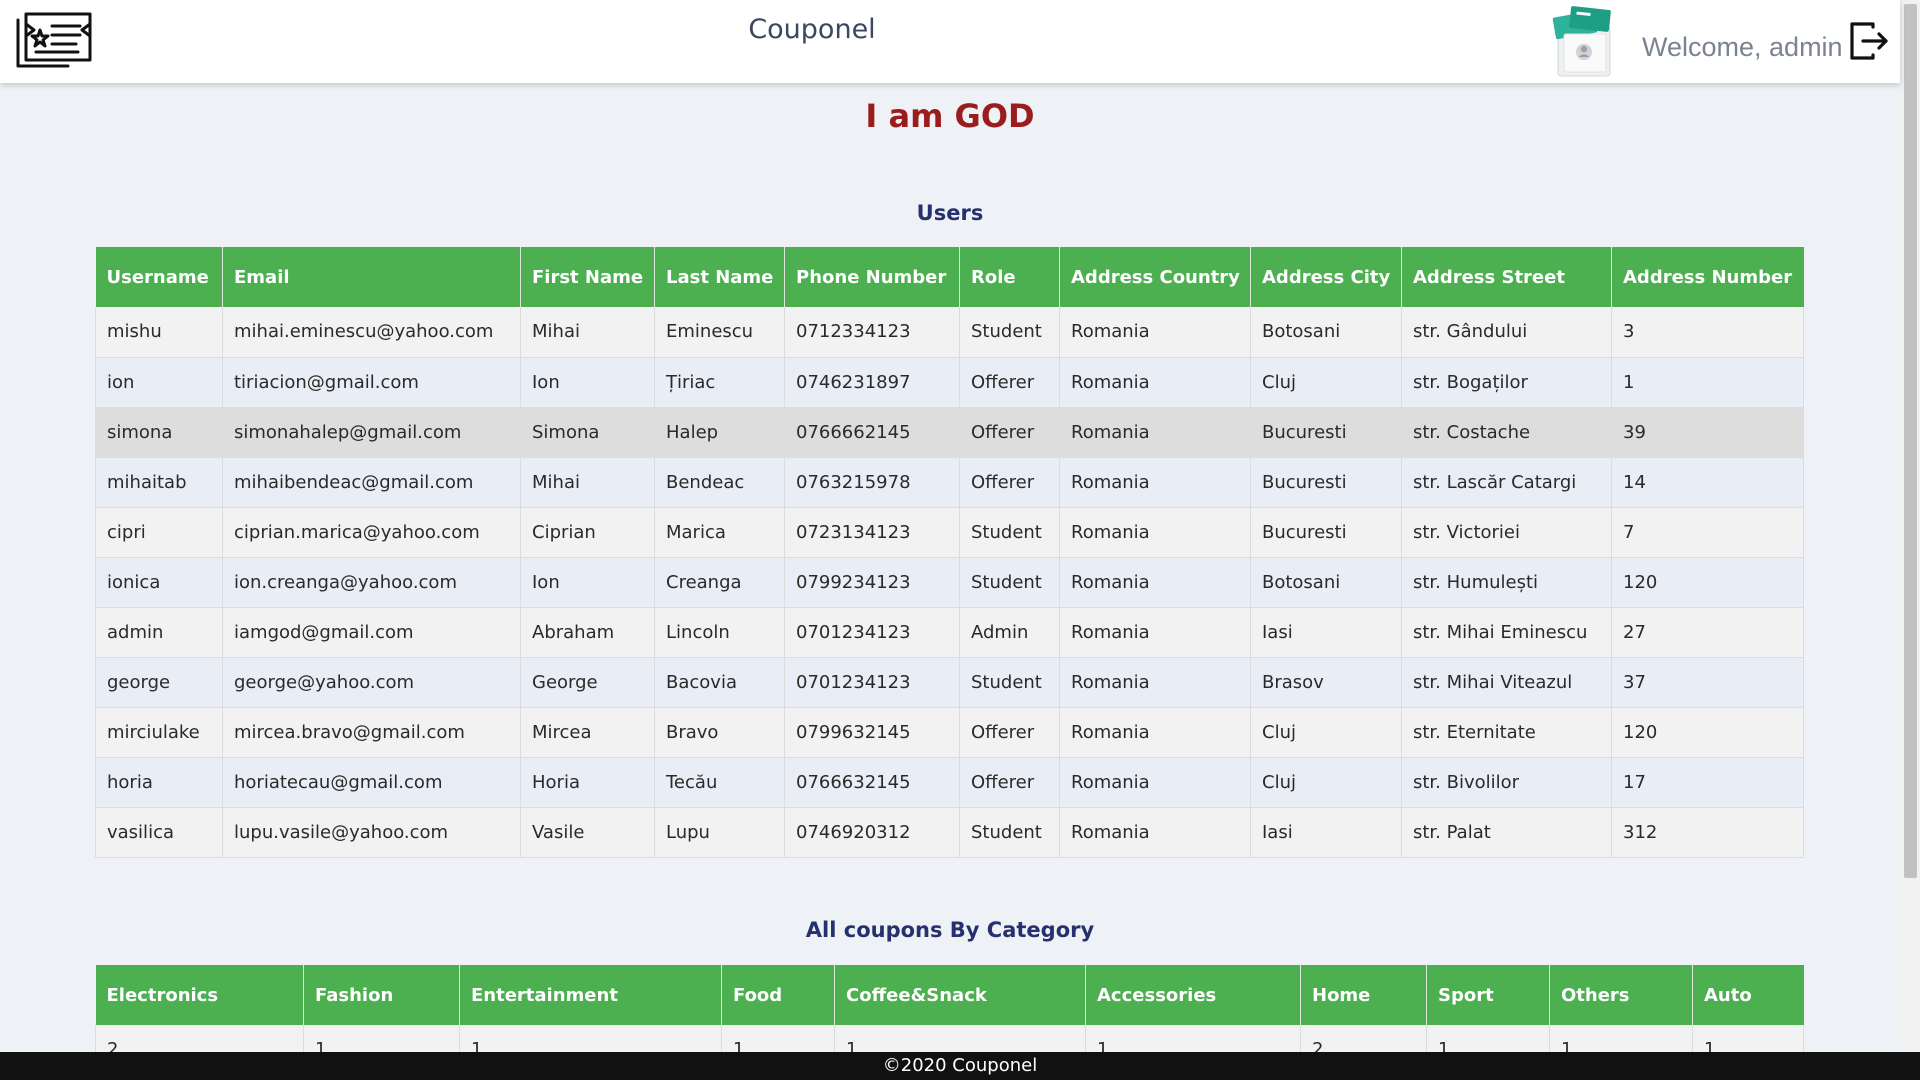 Image resolution: width=1920 pixels, height=1080 pixels. Describe the element at coordinates (587, 632) in the screenshot. I see `table-cell: Abraham` at that location.